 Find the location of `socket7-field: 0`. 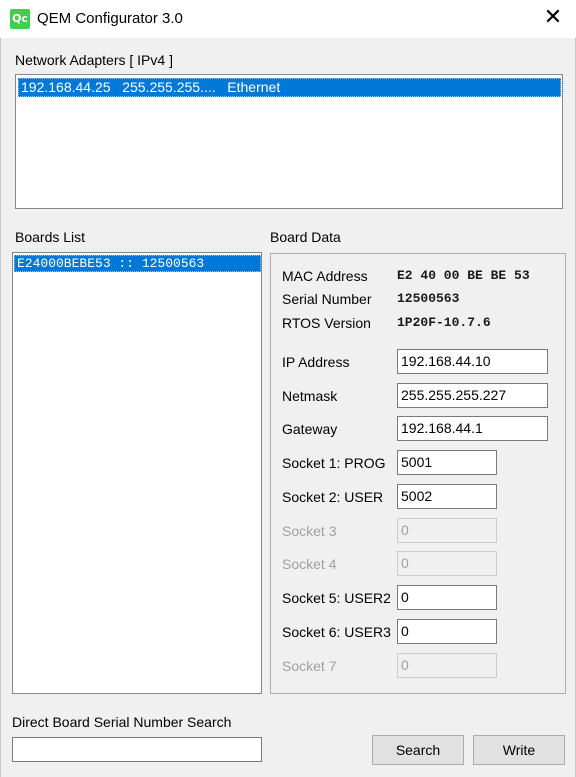

socket7-field: 0 is located at coordinates (447, 665).